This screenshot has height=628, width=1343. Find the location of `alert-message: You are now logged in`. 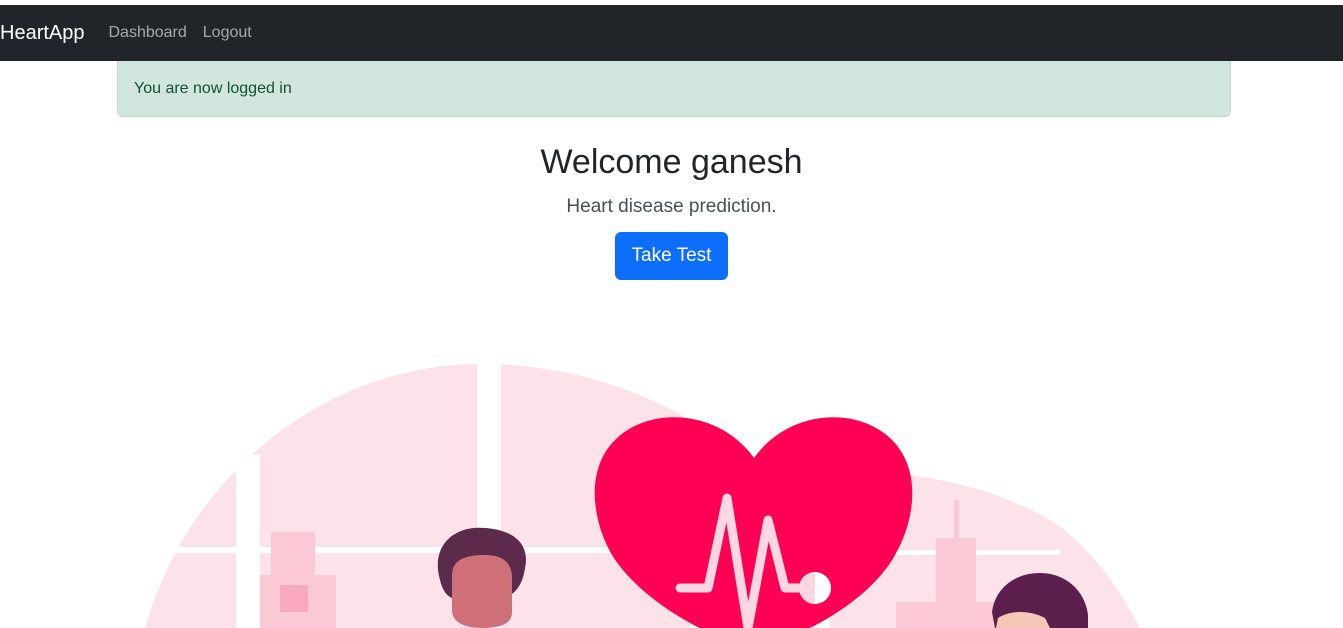

alert-message: You are now logged in is located at coordinates (213, 88).